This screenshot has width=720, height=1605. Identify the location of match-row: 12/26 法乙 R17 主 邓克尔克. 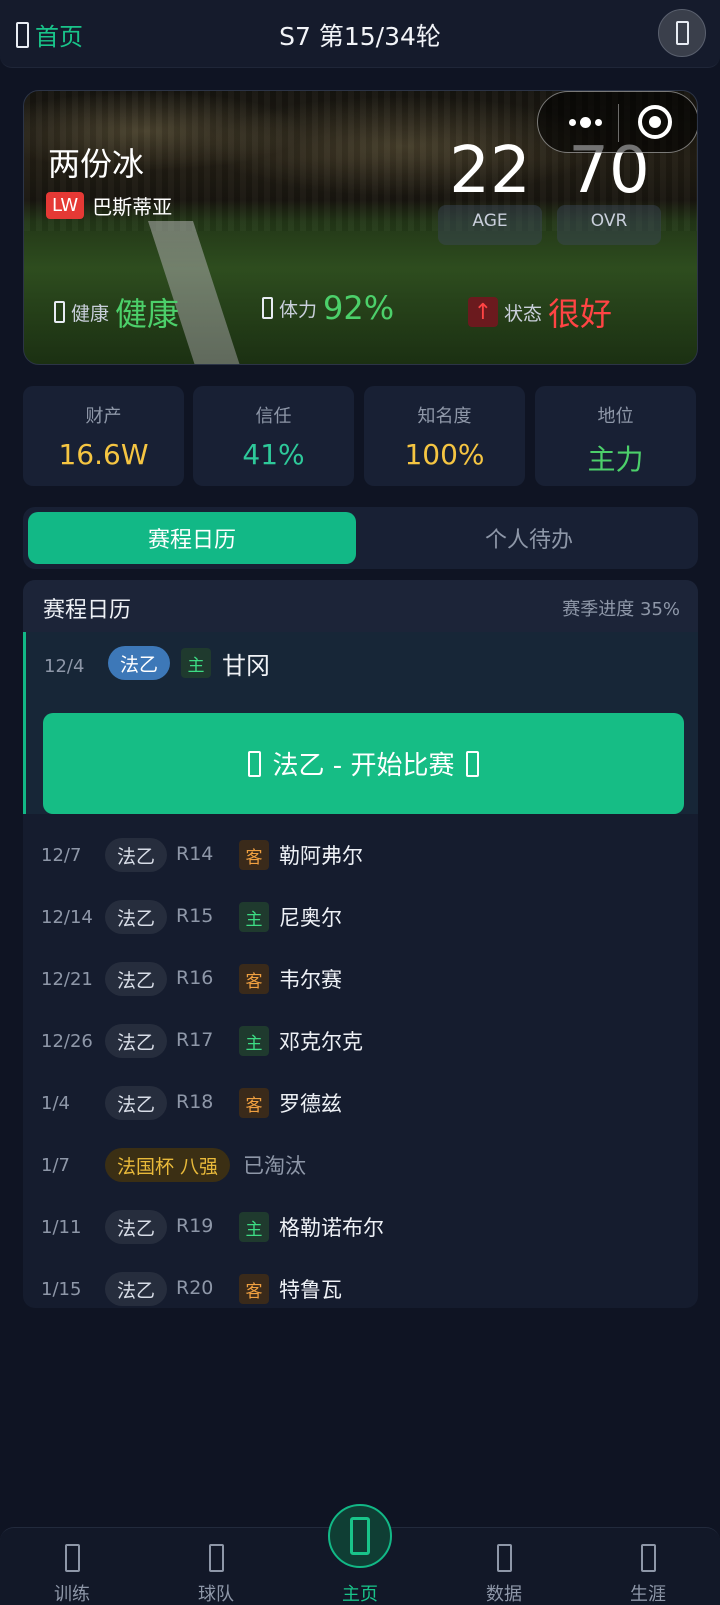
(360, 1041).